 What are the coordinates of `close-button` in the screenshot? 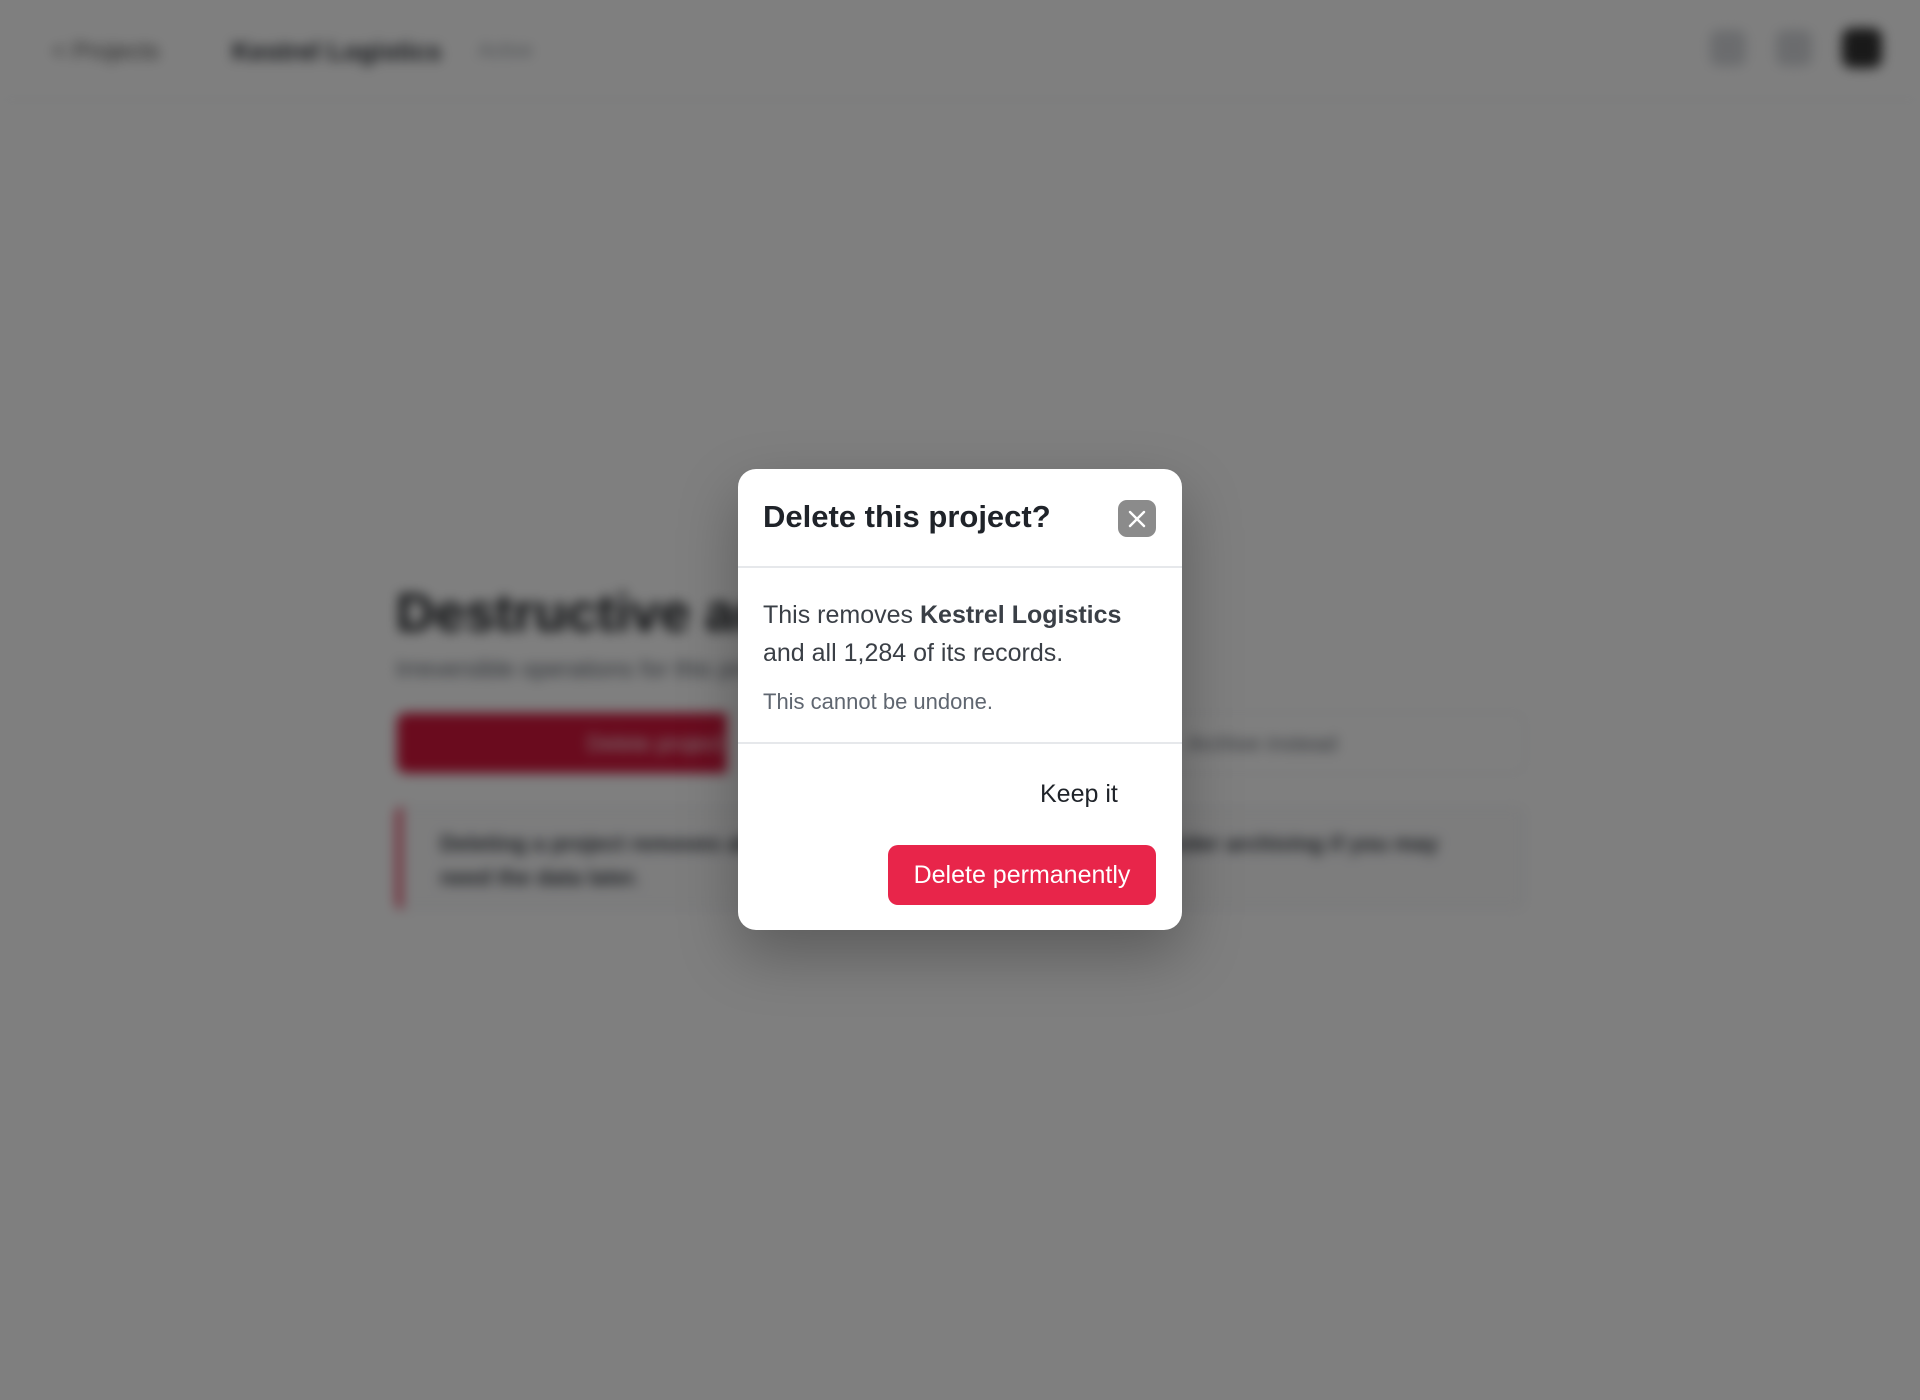 It's located at (1137, 518).